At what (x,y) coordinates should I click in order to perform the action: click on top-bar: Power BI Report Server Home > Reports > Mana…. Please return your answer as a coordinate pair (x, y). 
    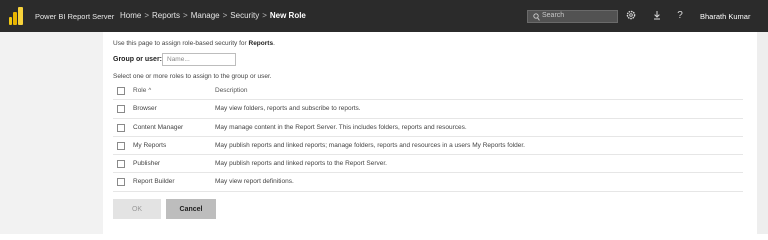
    Looking at the image, I should click on (384, 16).